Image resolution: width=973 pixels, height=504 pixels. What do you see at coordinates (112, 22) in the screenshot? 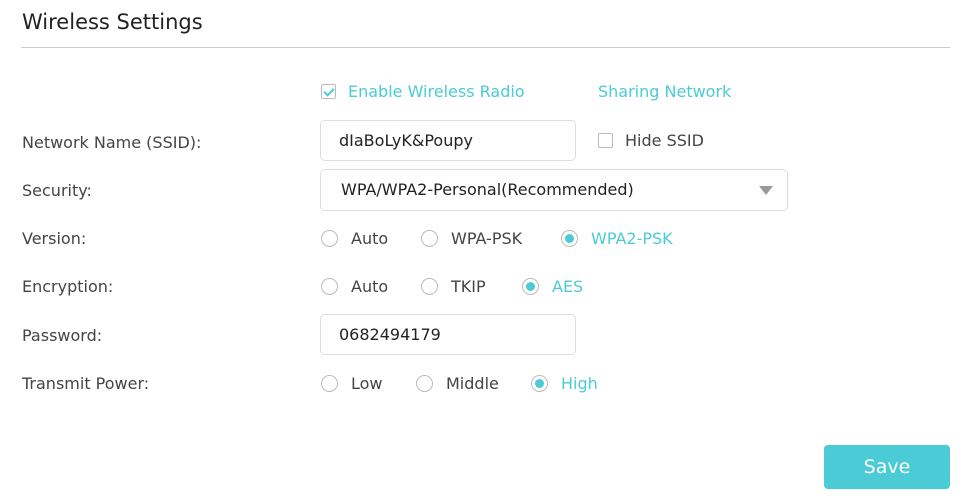
I see `page-title: Wireless Settings` at bounding box center [112, 22].